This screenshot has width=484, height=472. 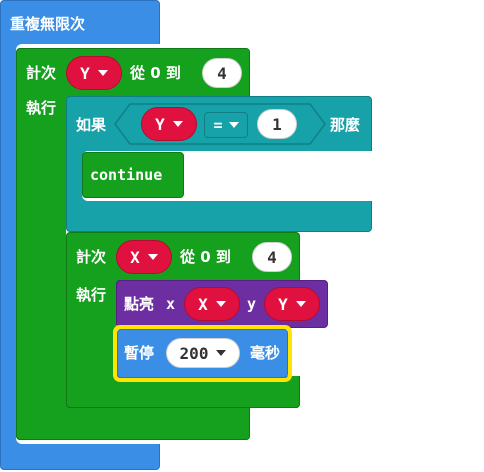 What do you see at coordinates (265, 353) in the screenshot?
I see `pause-unit-label: 毫秒` at bounding box center [265, 353].